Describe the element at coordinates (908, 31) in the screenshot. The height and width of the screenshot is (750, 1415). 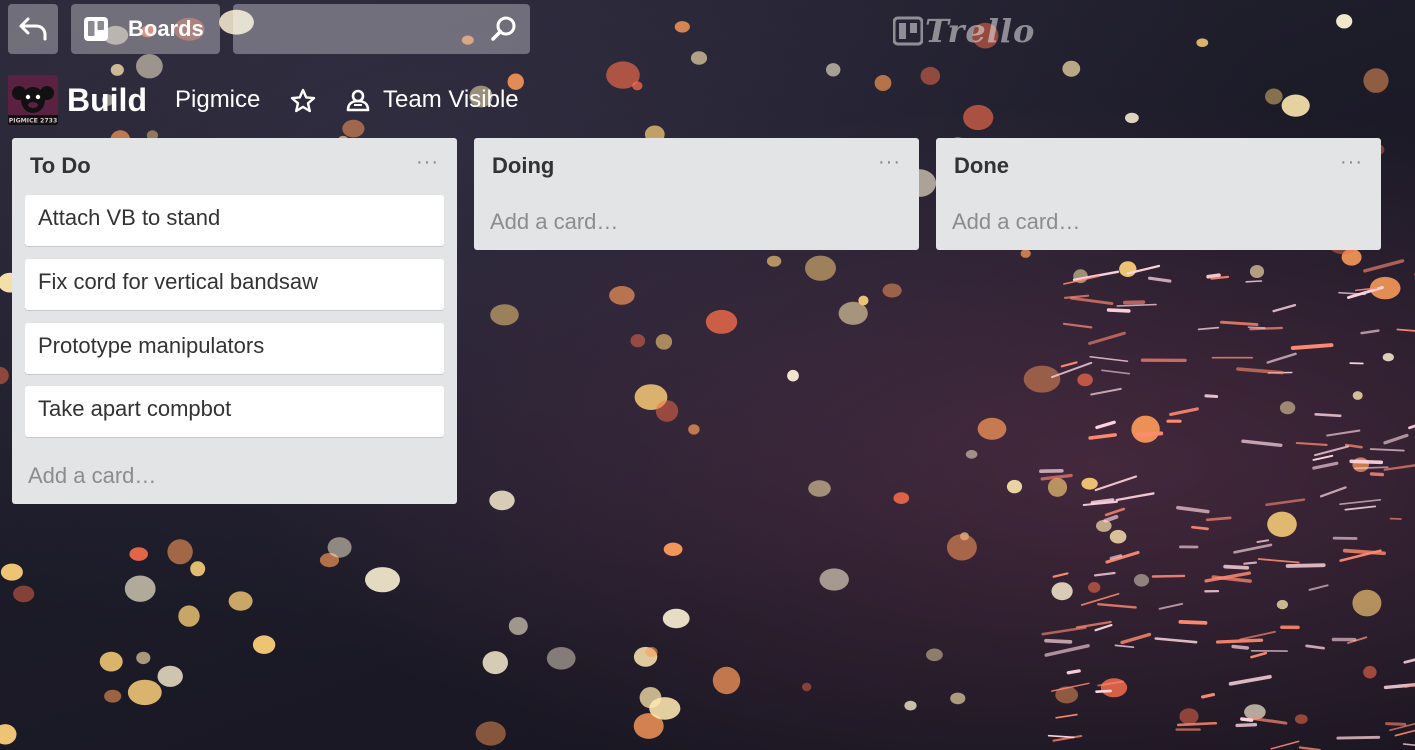
I see `trello-logo-icon` at that location.